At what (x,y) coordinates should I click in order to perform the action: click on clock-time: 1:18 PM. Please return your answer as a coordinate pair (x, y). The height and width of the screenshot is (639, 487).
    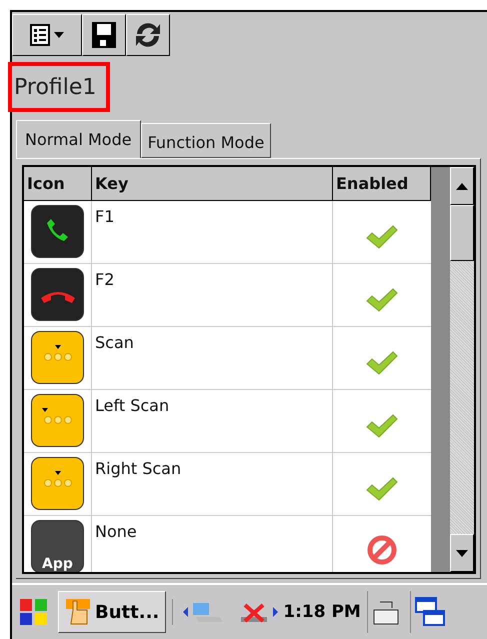
    Looking at the image, I should click on (322, 612).